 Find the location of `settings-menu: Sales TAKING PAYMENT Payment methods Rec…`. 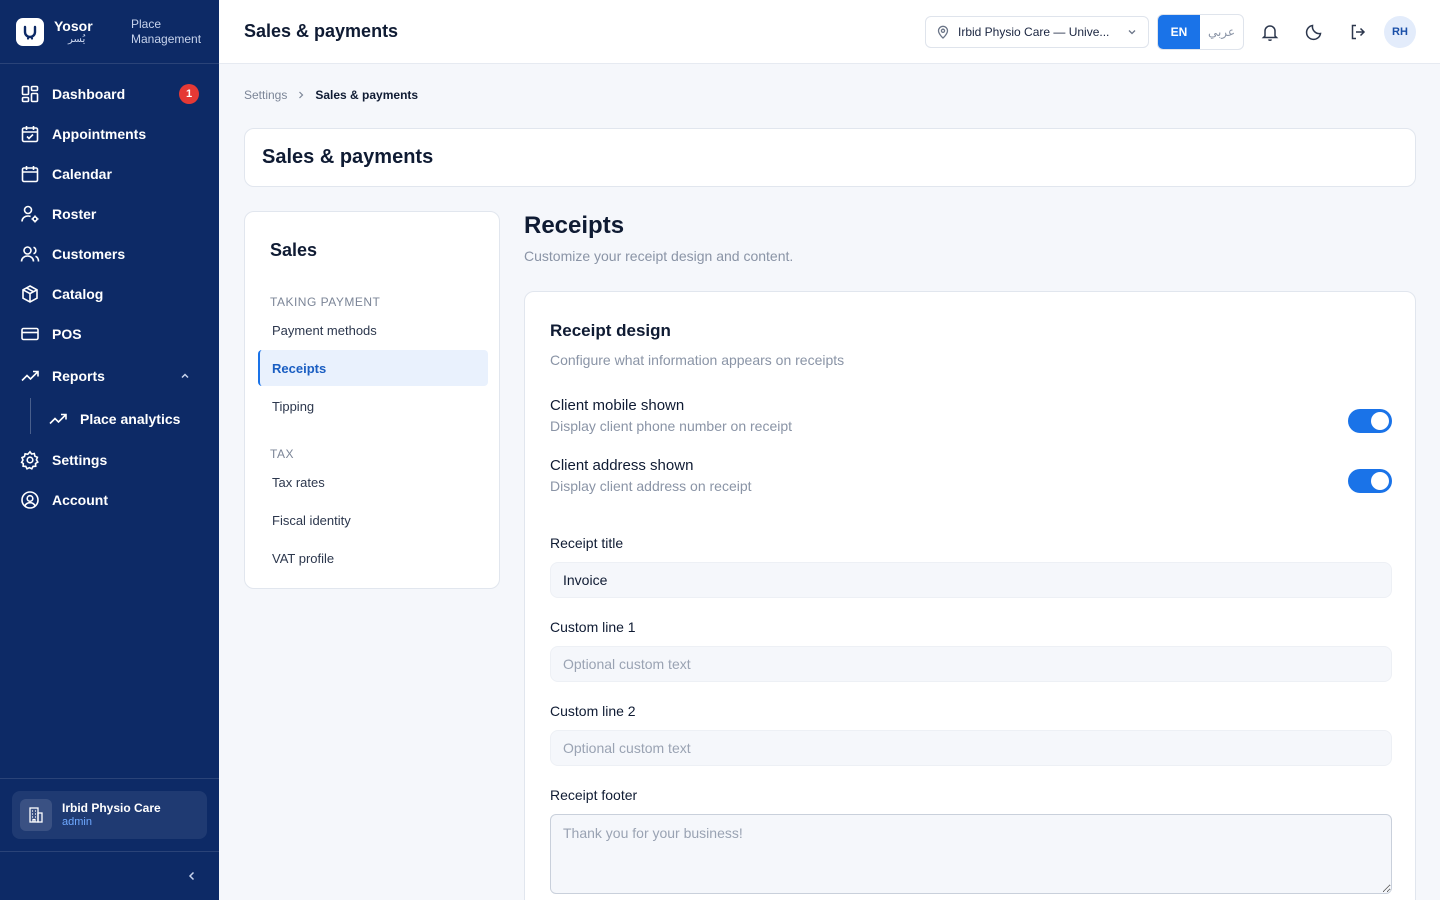

settings-menu: Sales TAKING PAYMENT Payment methods Rec… is located at coordinates (372, 400).